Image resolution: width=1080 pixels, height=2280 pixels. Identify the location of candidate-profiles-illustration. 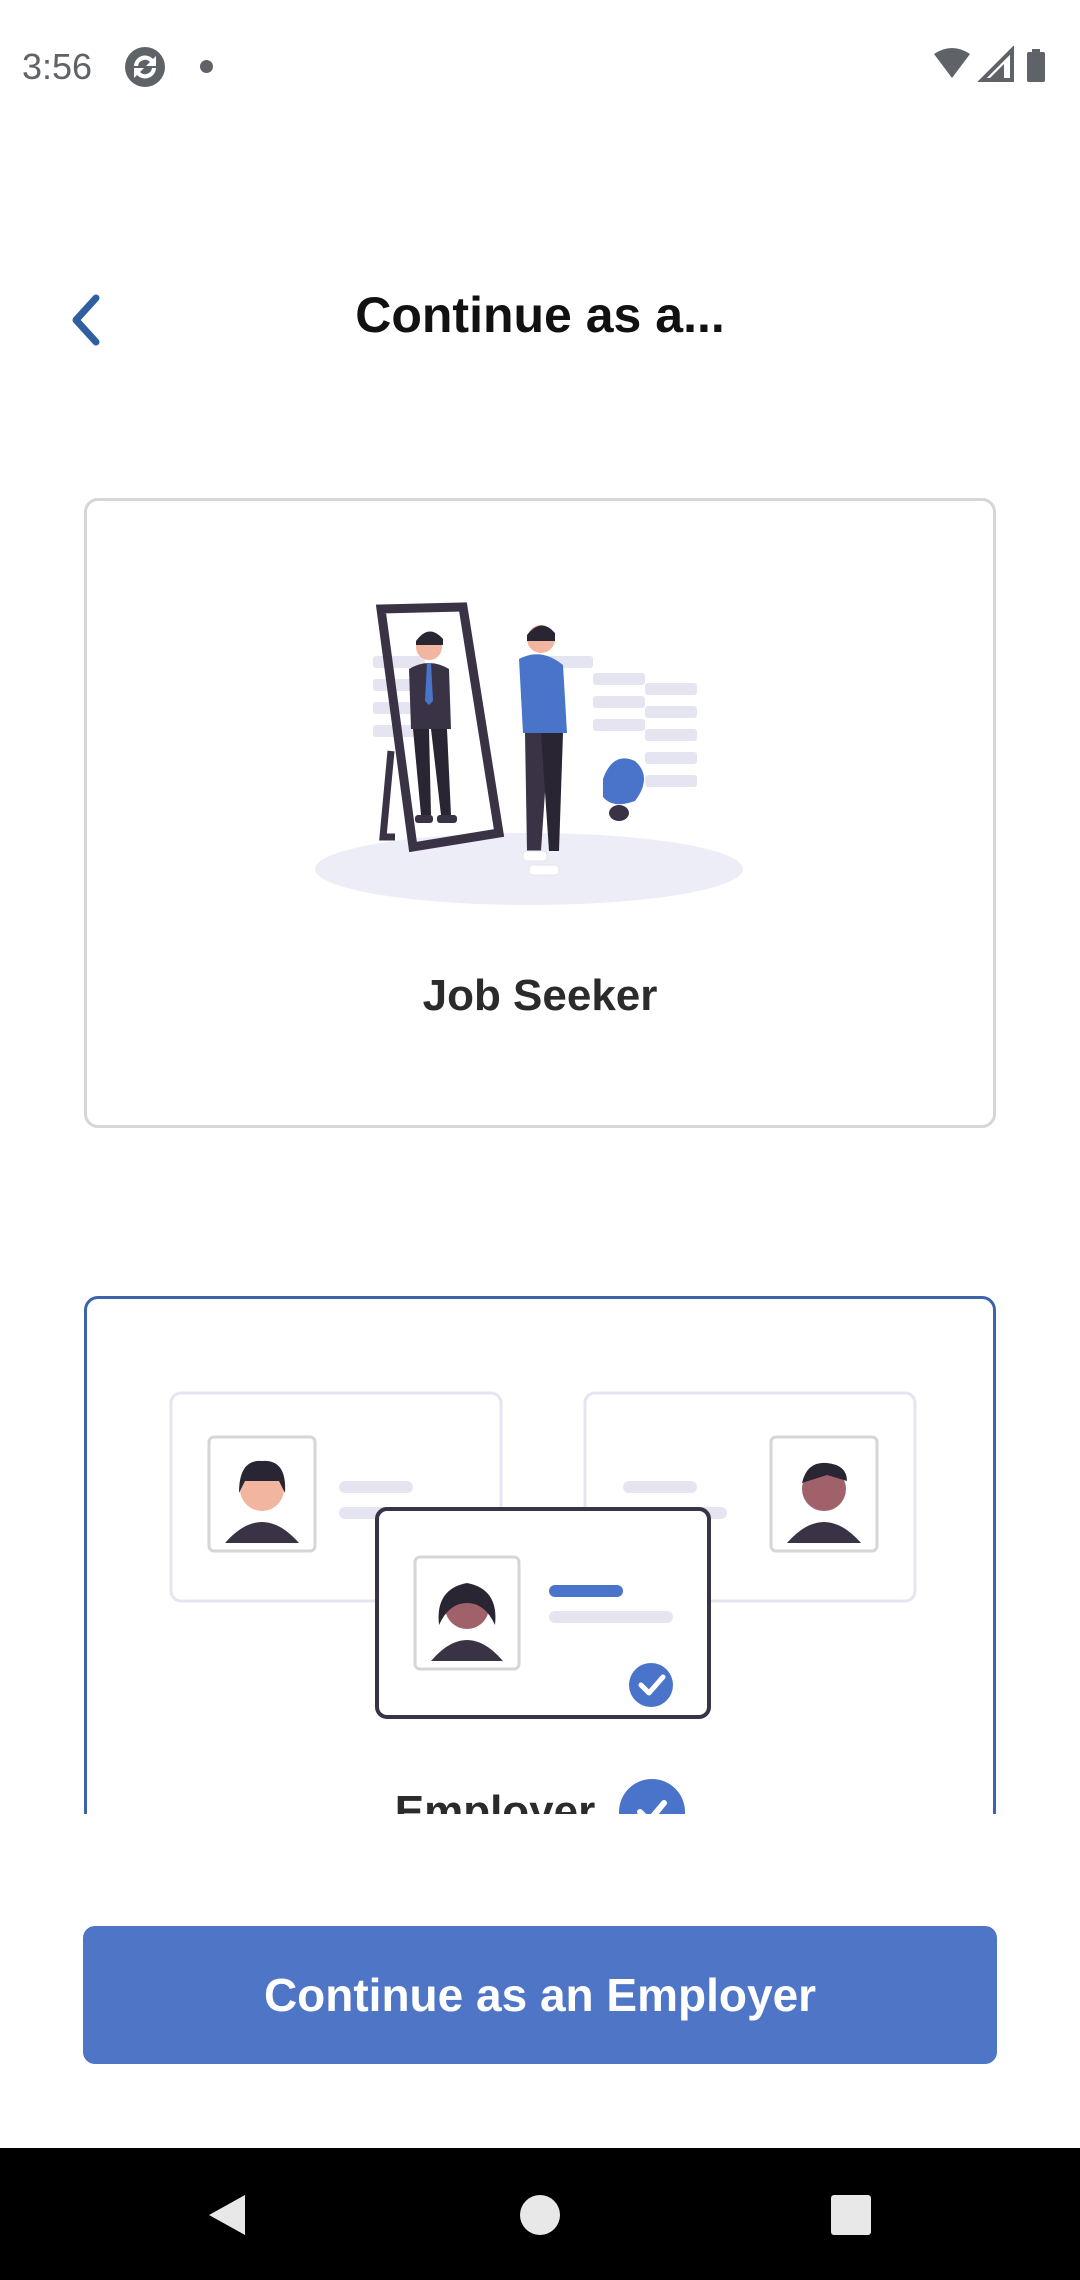
(547, 1559).